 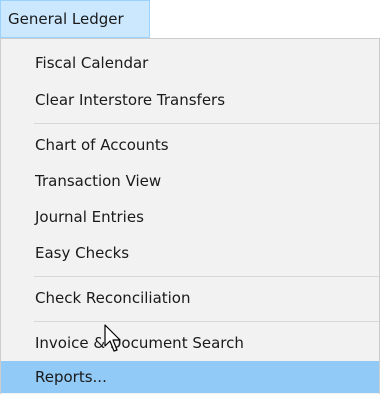 I want to click on menu-item-journal-entries: Journal Entries, so click(x=190, y=217).